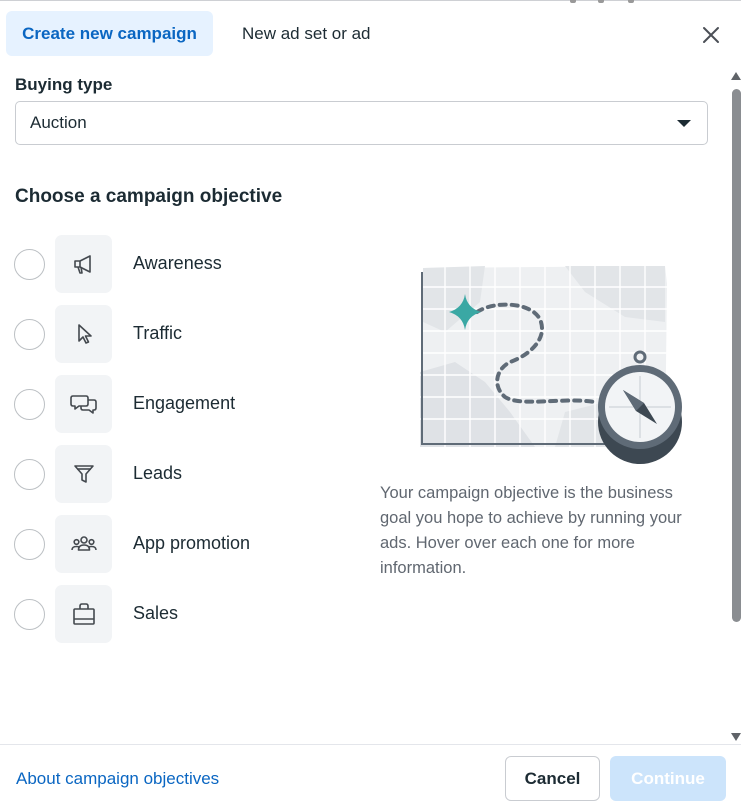 This screenshot has height=808, width=741. I want to click on objective-engagement: Engagement, so click(174, 404).